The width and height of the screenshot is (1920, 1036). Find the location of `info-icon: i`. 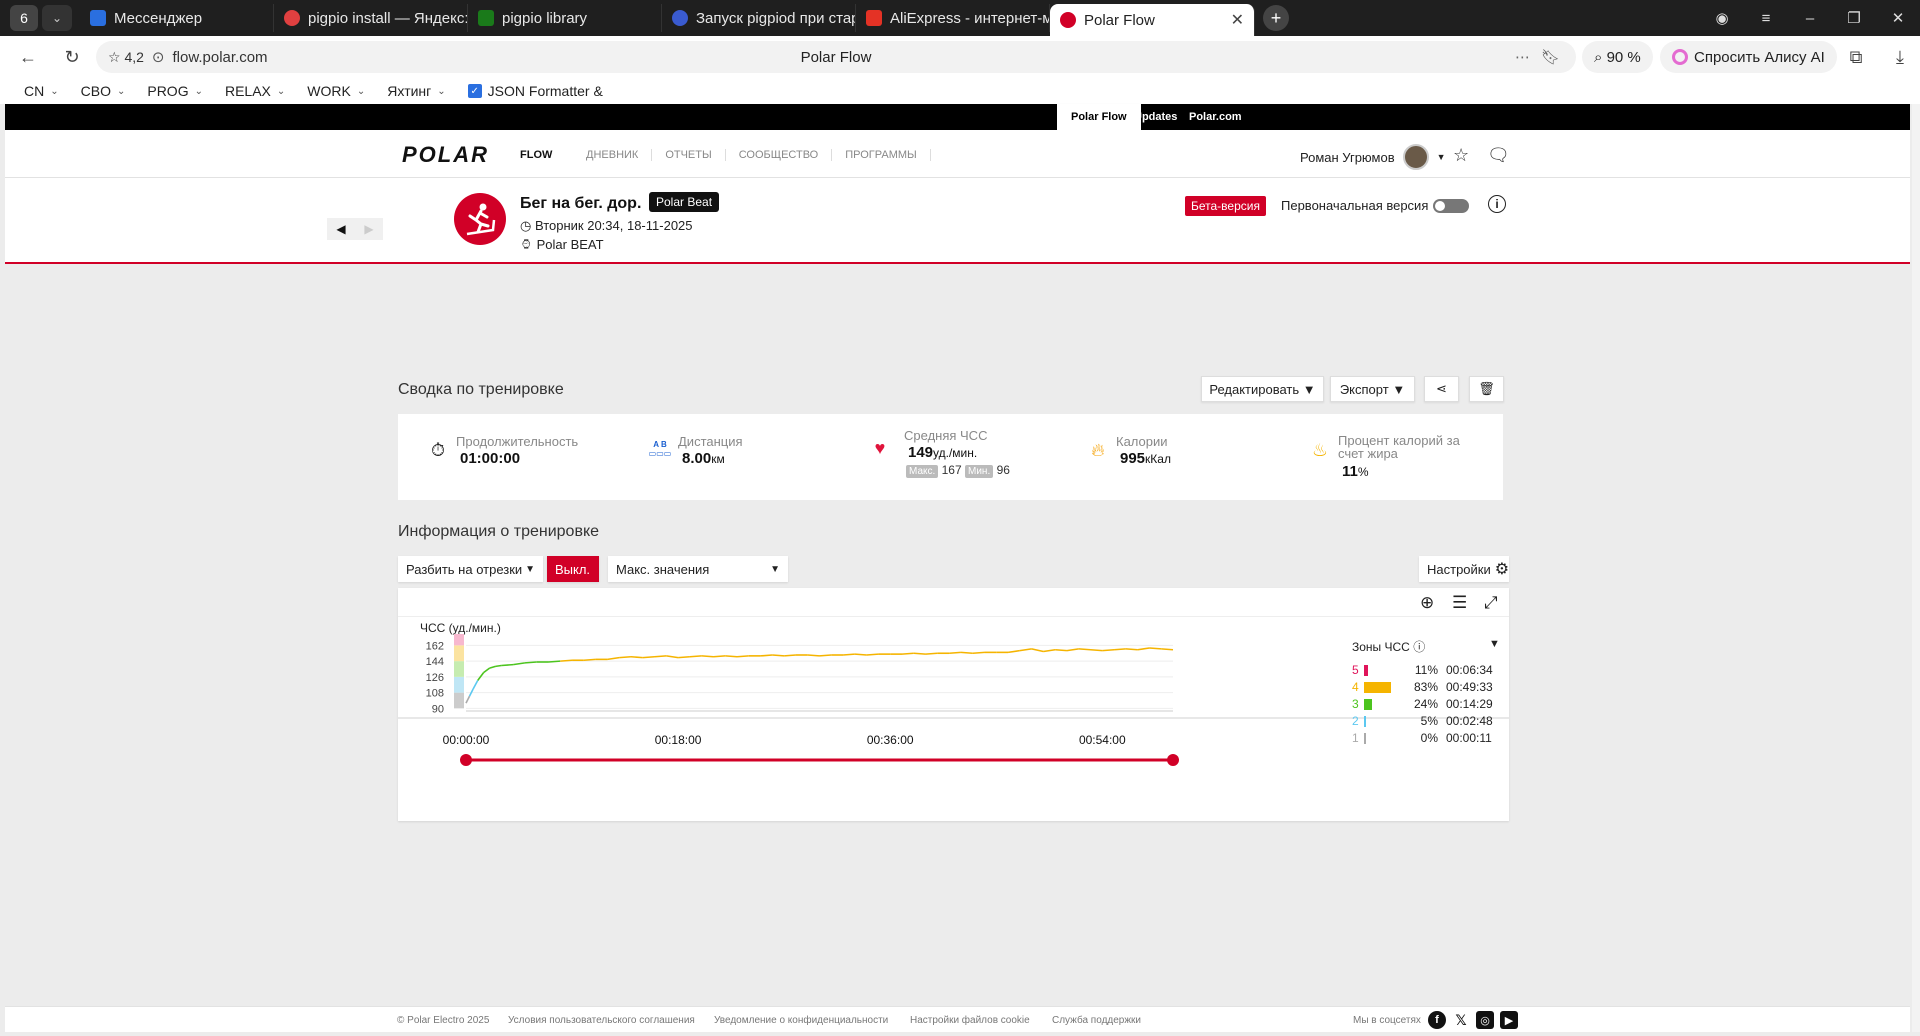

info-icon: i is located at coordinates (1497, 204).